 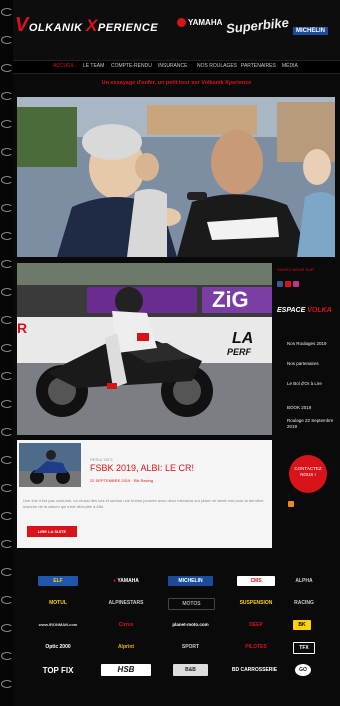 I want to click on sponsor-bk: BK, so click(x=302, y=625).